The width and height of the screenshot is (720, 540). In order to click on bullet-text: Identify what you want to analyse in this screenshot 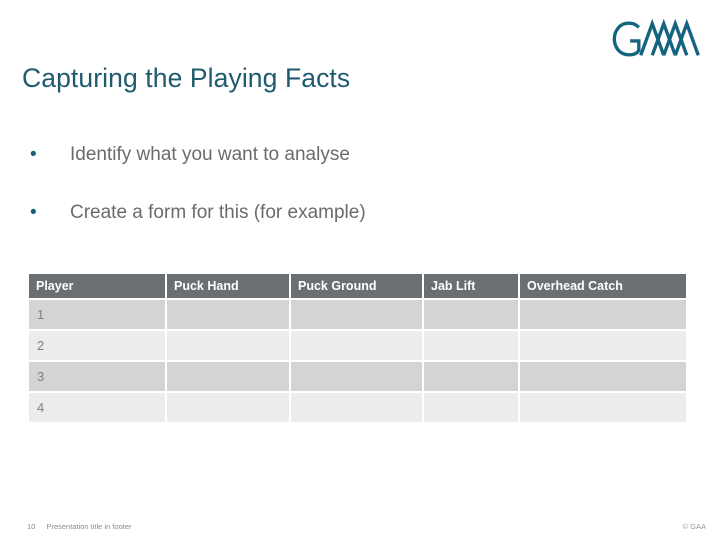, I will do `click(210, 154)`.